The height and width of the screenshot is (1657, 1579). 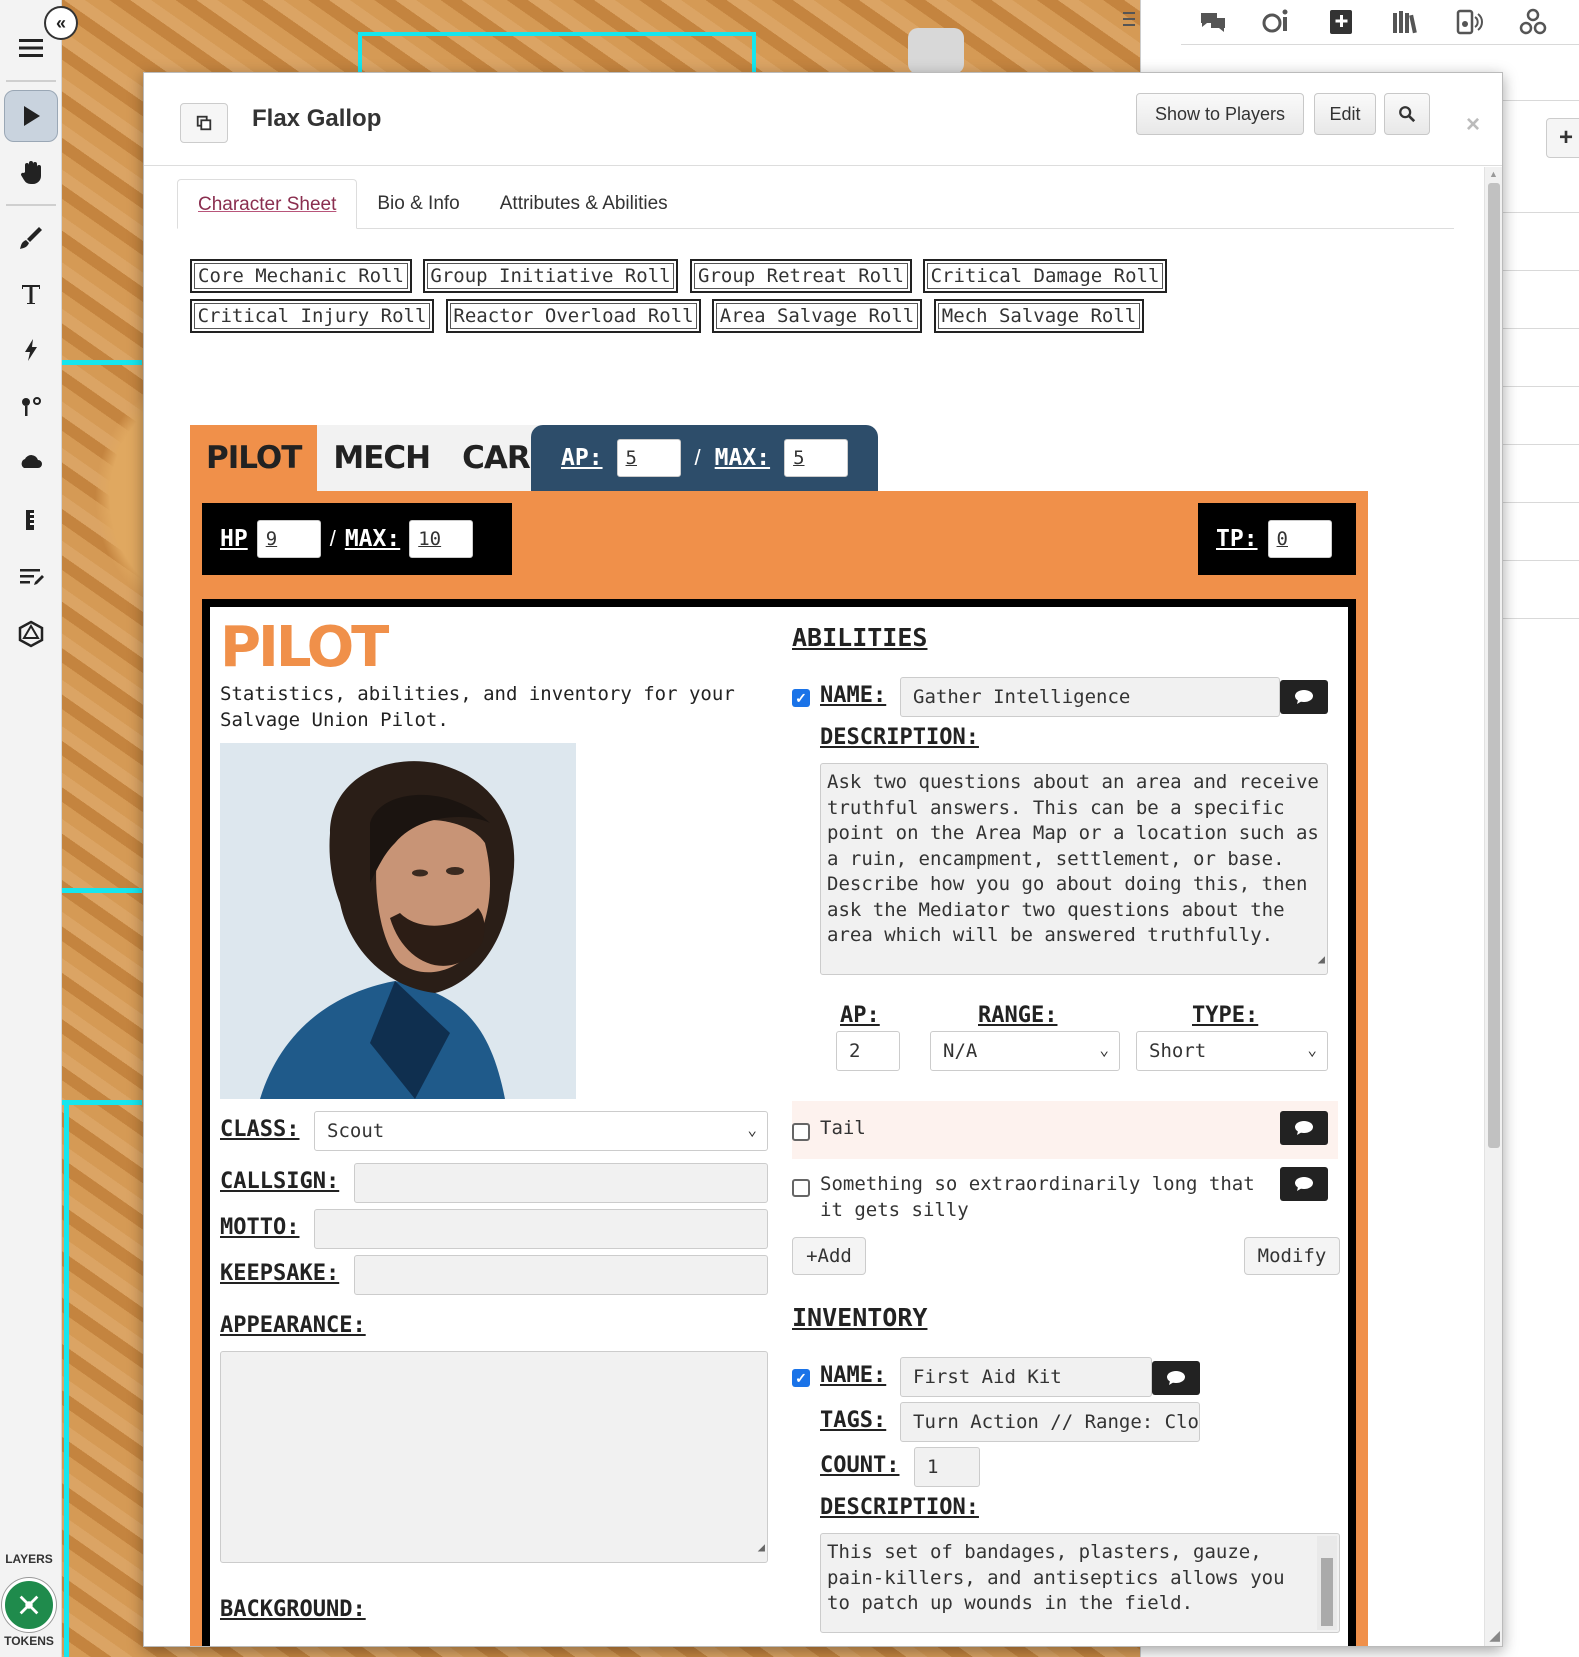 What do you see at coordinates (1292, 1256) in the screenshot?
I see `modify-abilities-button: Modify` at bounding box center [1292, 1256].